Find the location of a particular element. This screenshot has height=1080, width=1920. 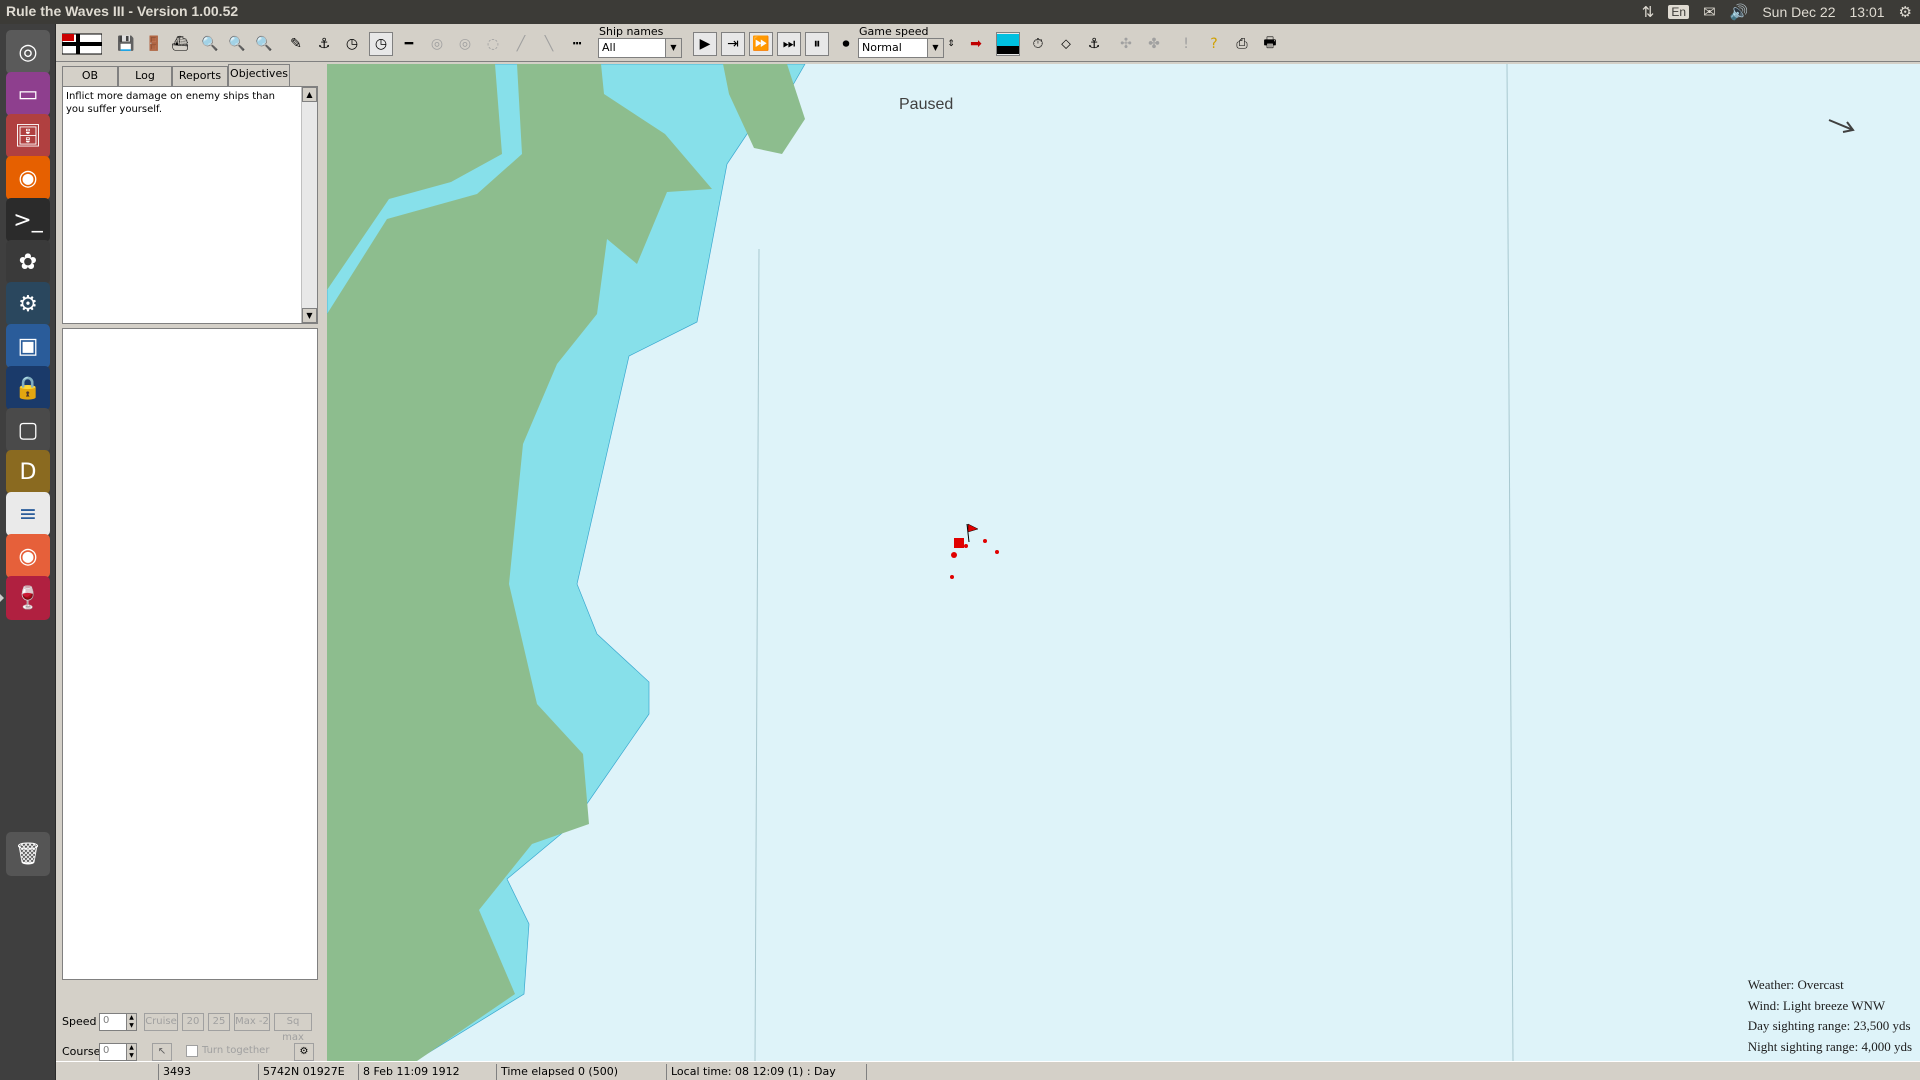

lock-icon: 🔒 is located at coordinates (28, 388).